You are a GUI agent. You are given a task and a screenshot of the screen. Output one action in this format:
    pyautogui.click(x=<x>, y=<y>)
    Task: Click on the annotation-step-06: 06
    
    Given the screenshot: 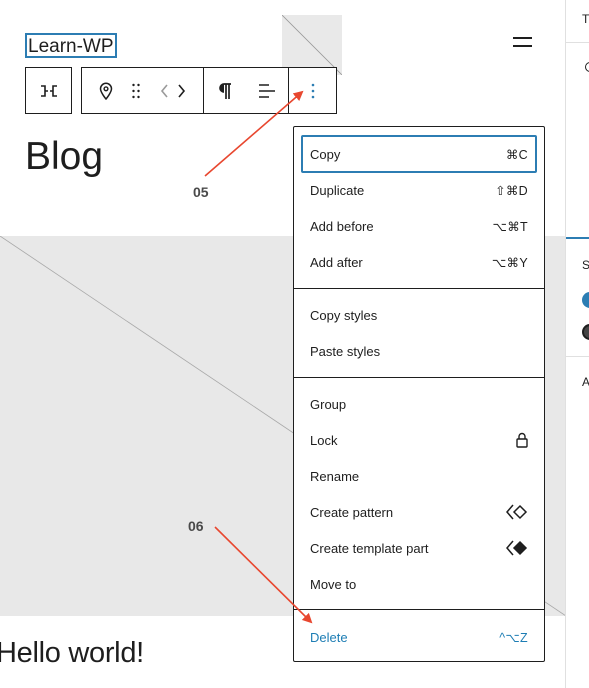 What is the action you would take?
    pyautogui.click(x=196, y=526)
    